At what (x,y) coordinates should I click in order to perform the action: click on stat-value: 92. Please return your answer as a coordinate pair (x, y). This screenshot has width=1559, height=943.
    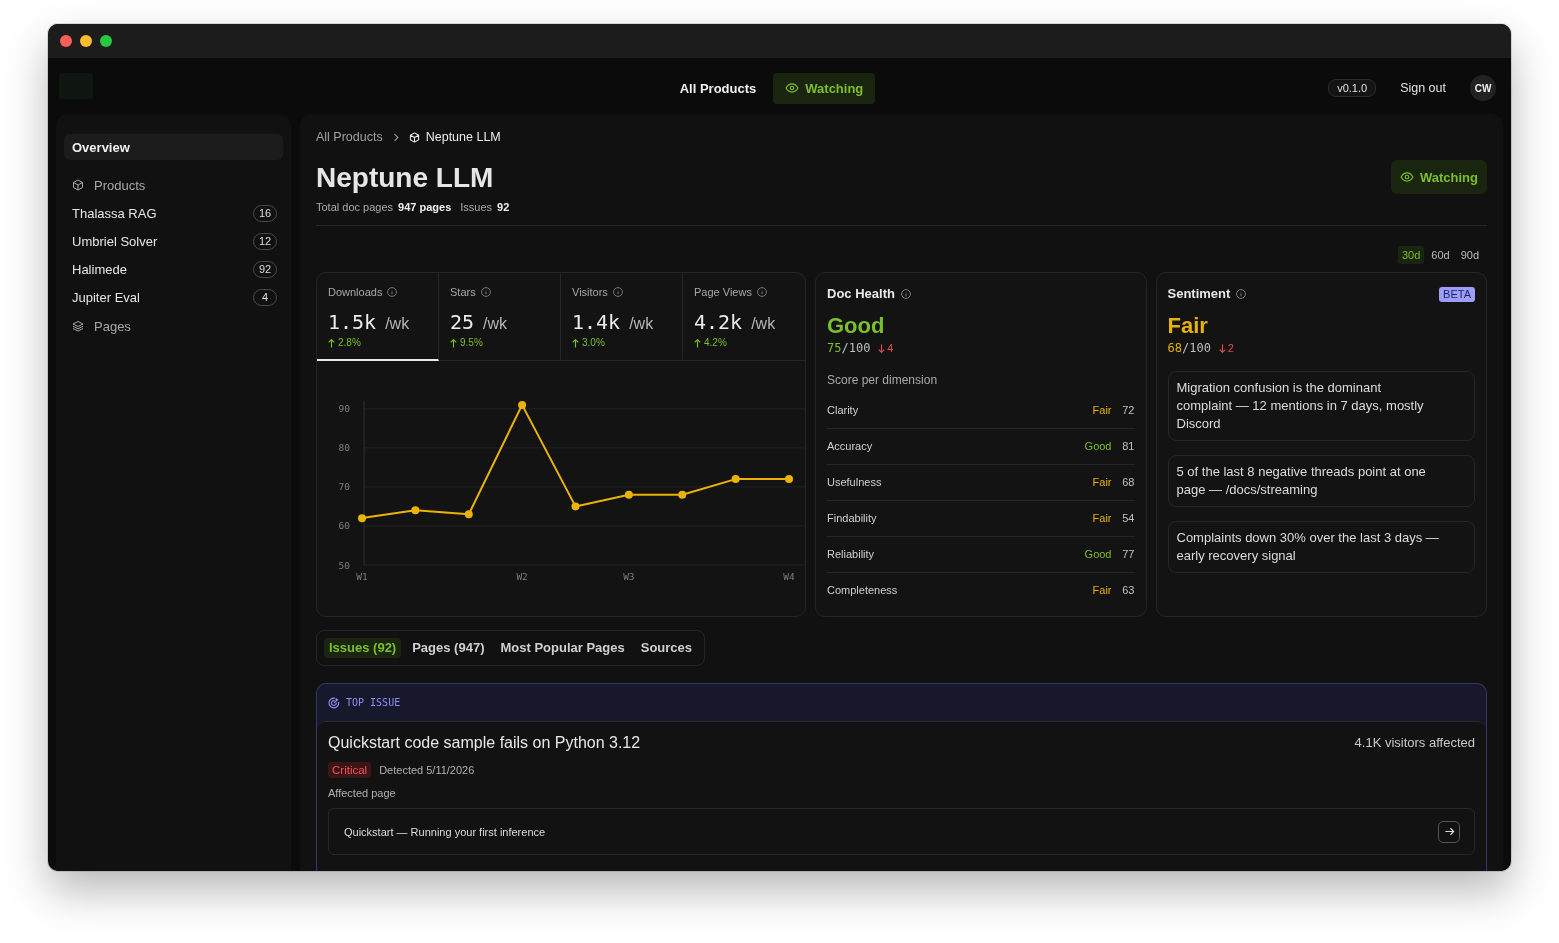
    Looking at the image, I should click on (503, 207).